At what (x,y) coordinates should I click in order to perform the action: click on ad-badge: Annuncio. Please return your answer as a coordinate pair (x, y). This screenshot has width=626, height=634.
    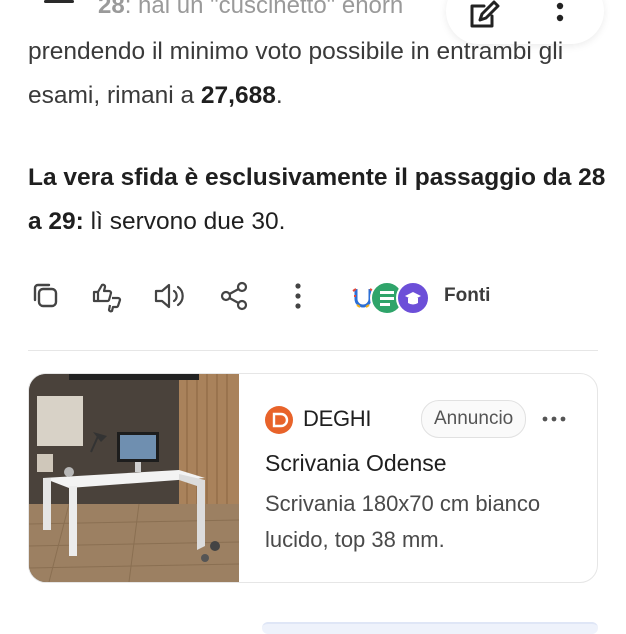
    Looking at the image, I should click on (474, 419).